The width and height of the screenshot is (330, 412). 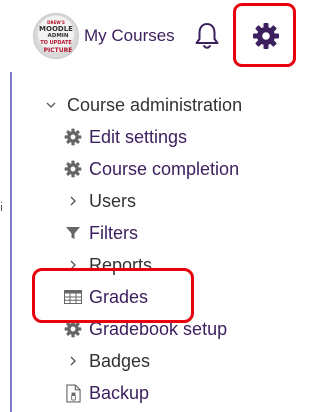 What do you see at coordinates (164, 168) in the screenshot?
I see `menu-item-label: Course completion` at bounding box center [164, 168].